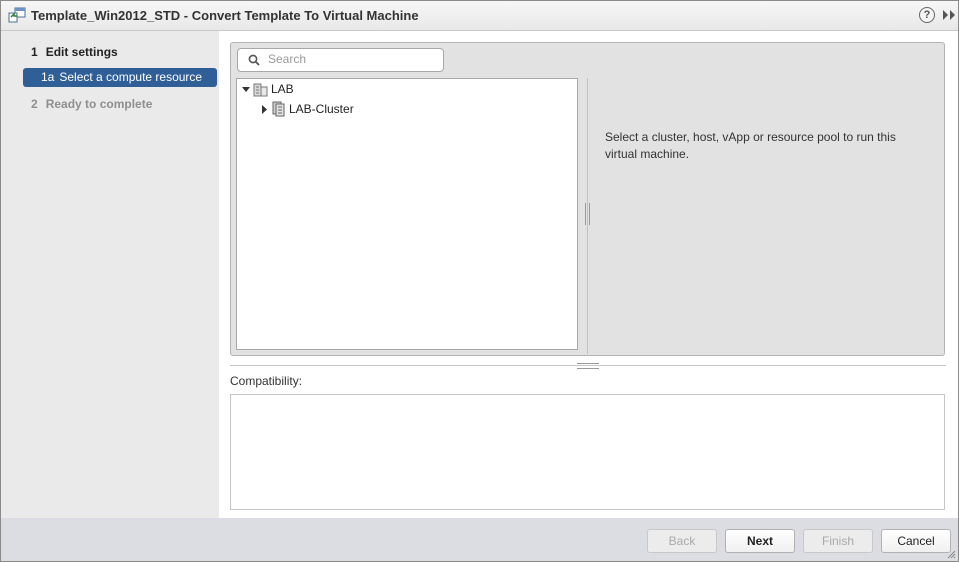  I want to click on back-button: Back, so click(682, 541).